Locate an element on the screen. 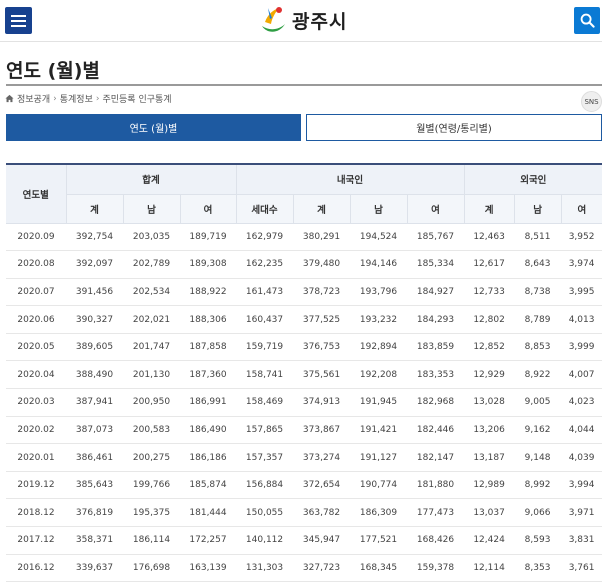 This screenshot has width=602, height=584. table-cell: 391,456 is located at coordinates (94, 292).